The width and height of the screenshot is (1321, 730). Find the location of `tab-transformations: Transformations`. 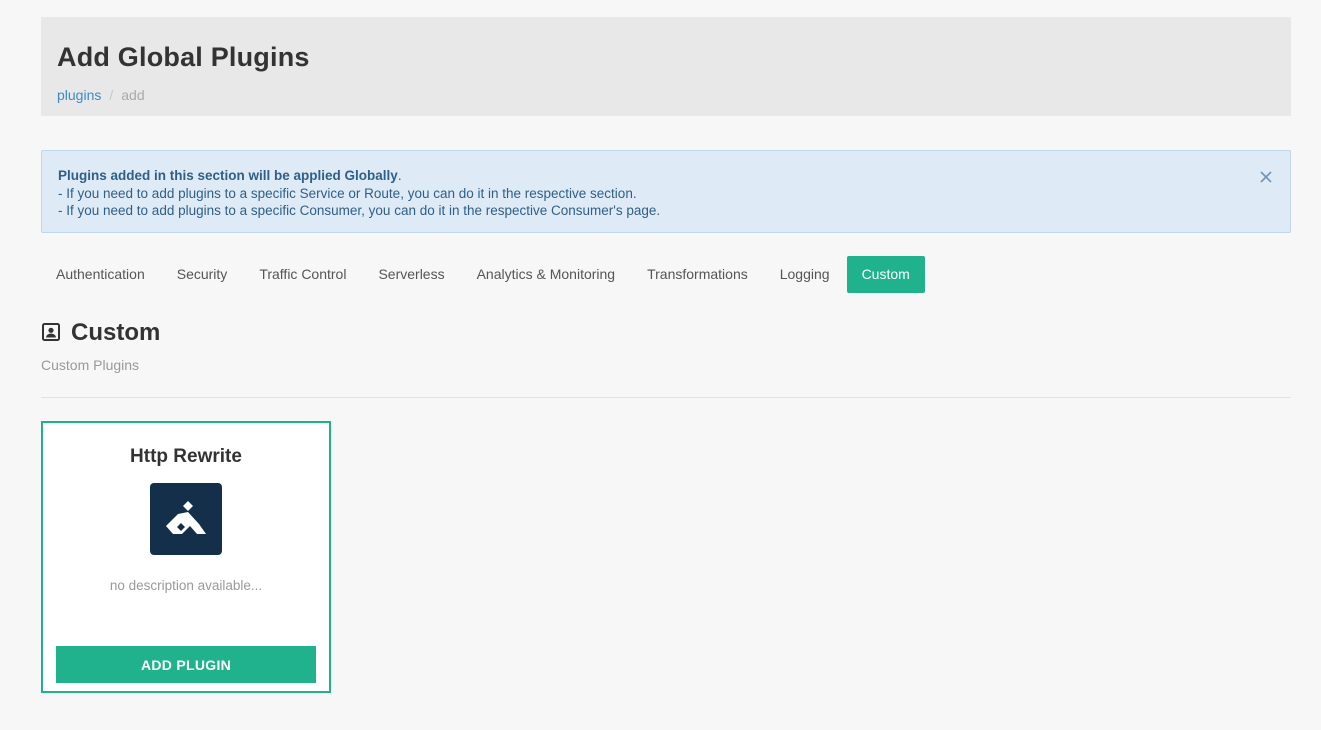

tab-transformations: Transformations is located at coordinates (697, 274).